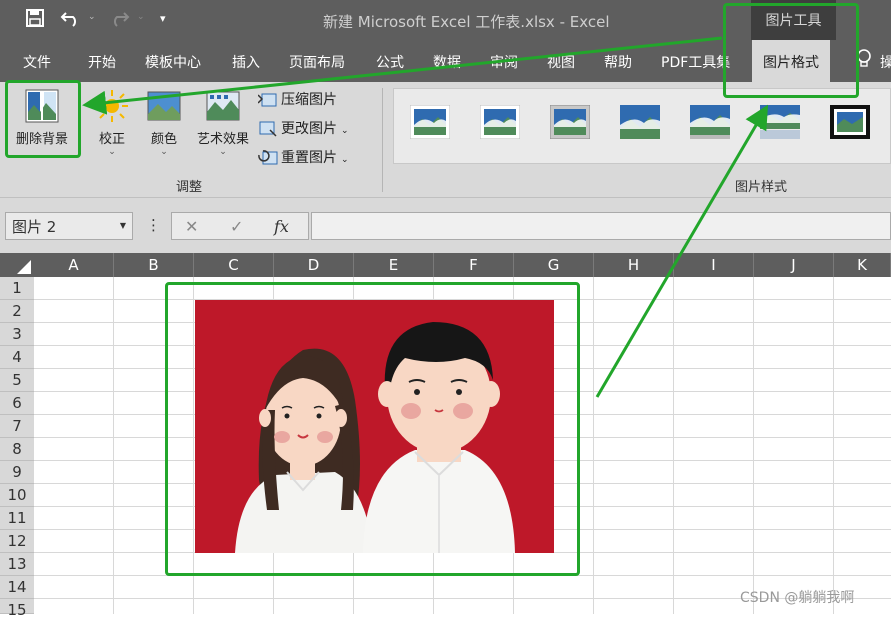 The width and height of the screenshot is (891, 619). What do you see at coordinates (119, 20) in the screenshot?
I see `redo-icon` at bounding box center [119, 20].